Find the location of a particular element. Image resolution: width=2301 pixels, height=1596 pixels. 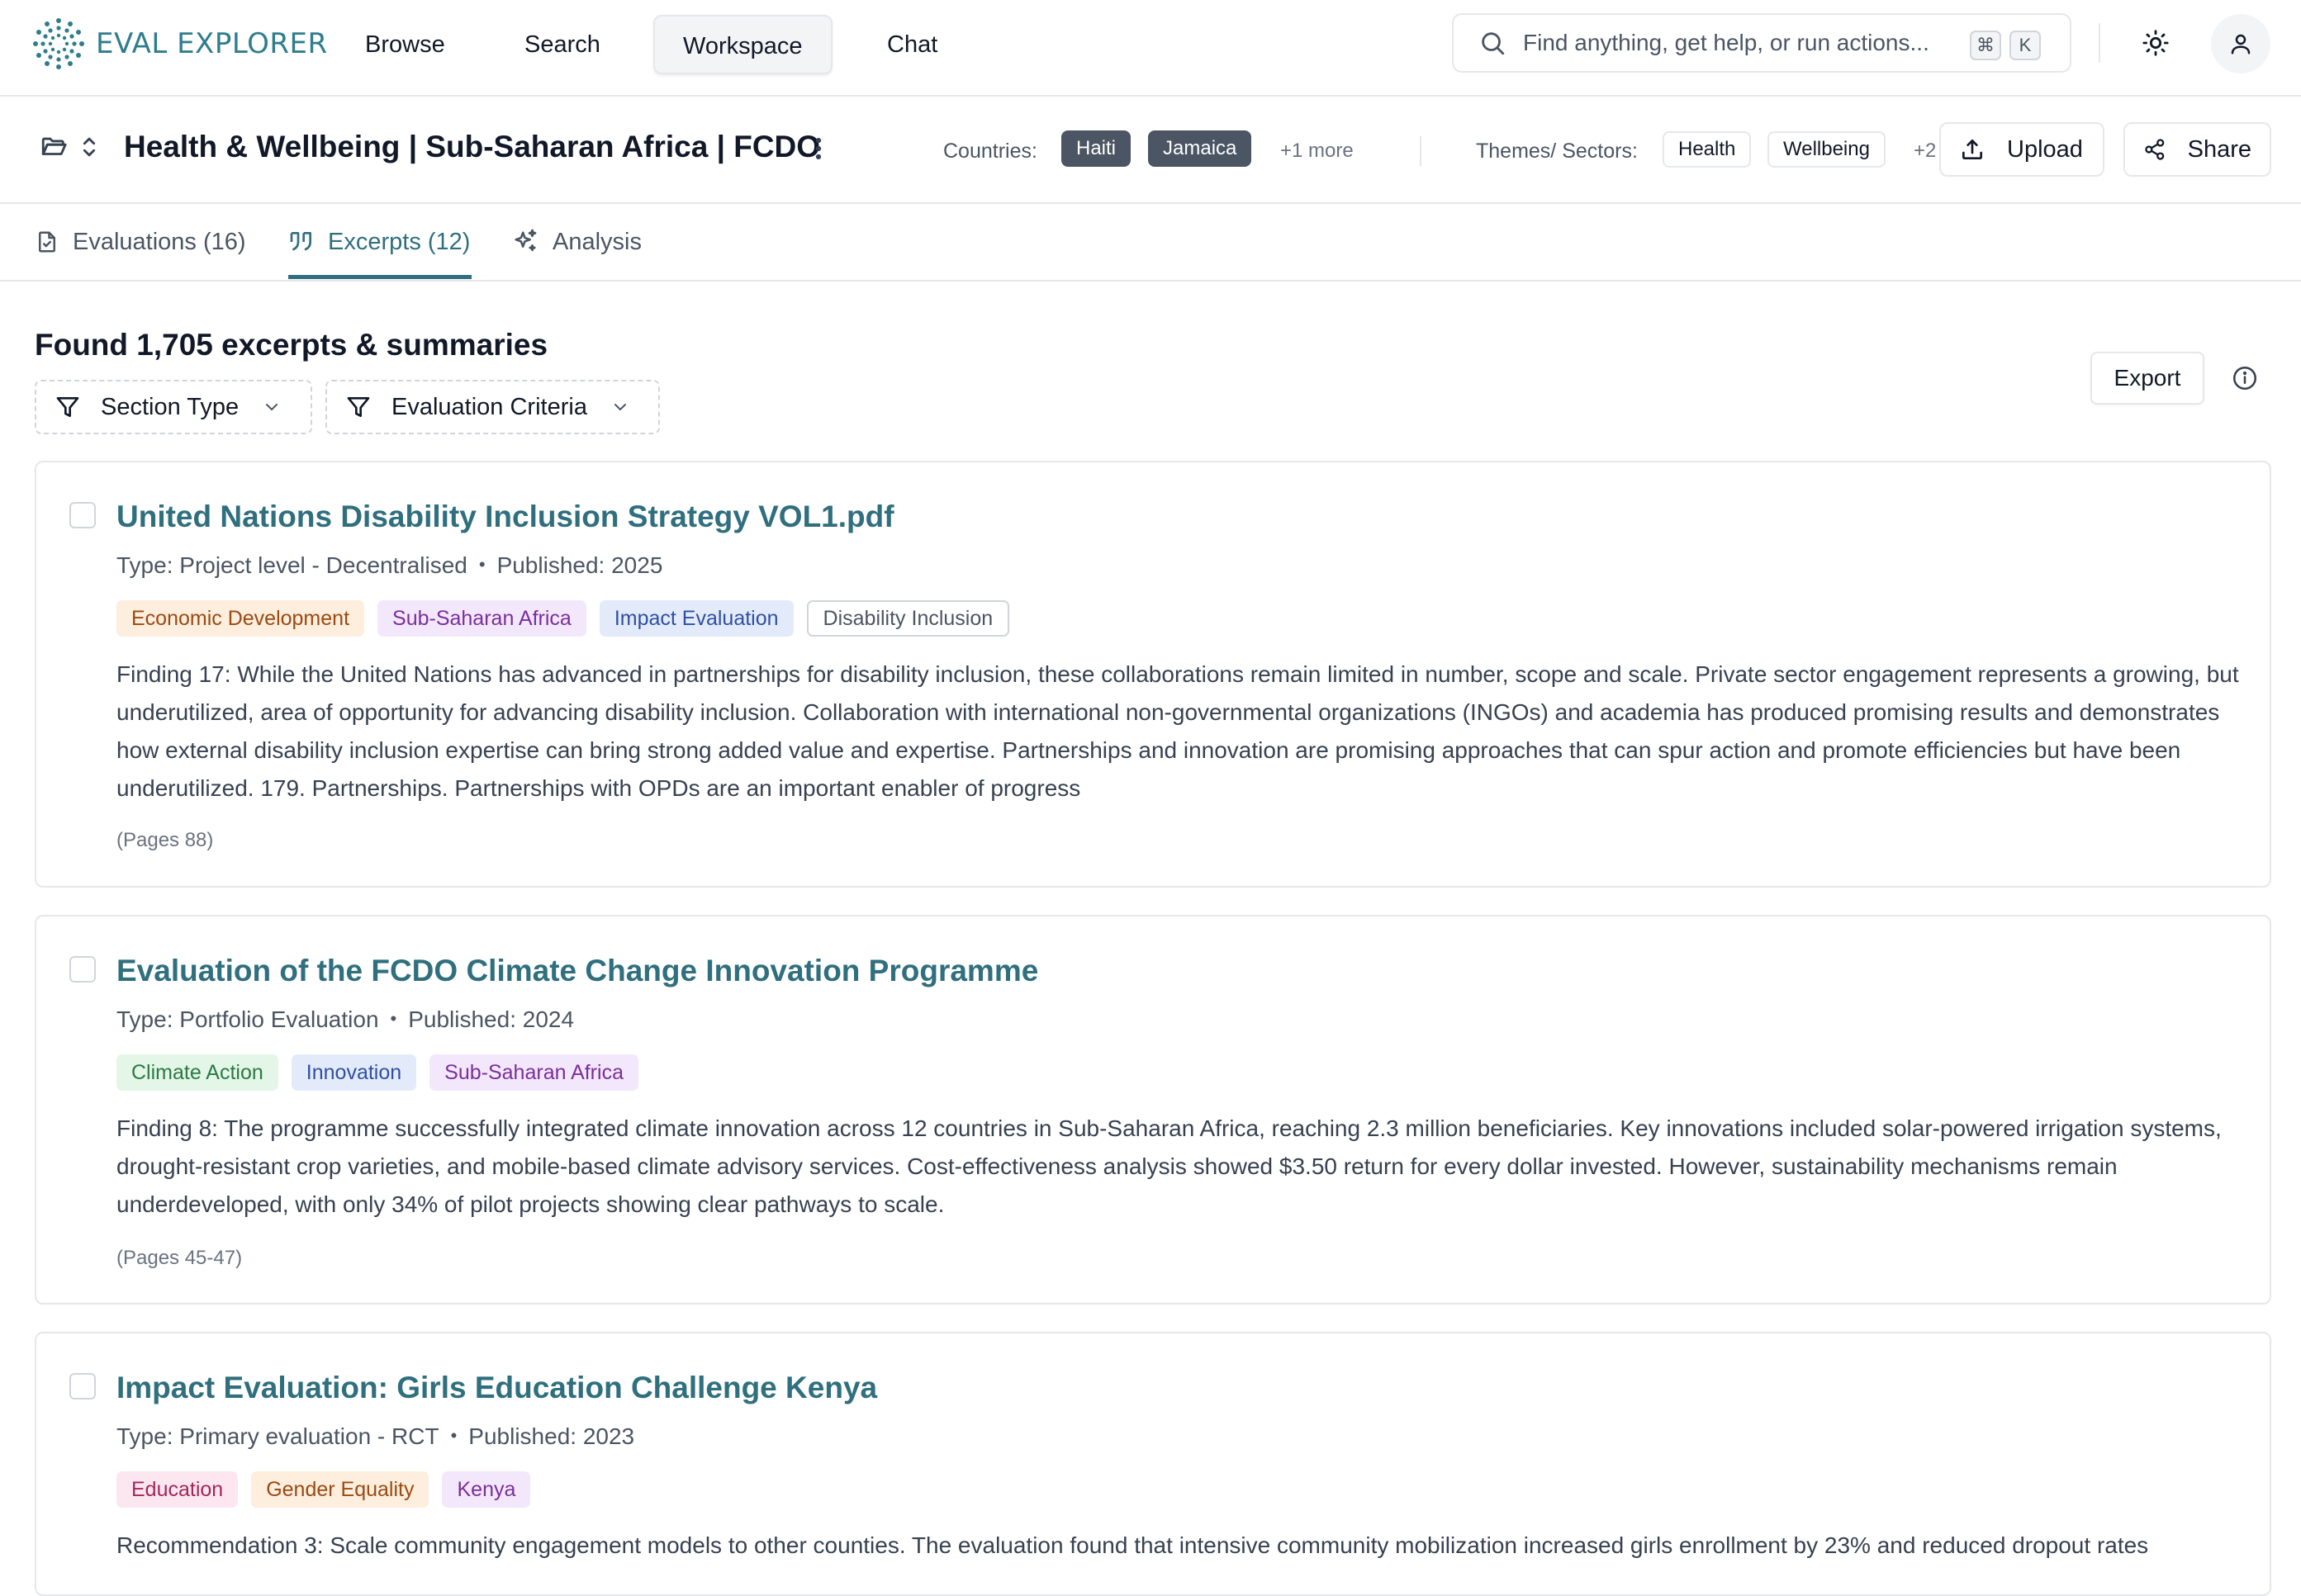

countries-label: Countries: is located at coordinates (990, 152).